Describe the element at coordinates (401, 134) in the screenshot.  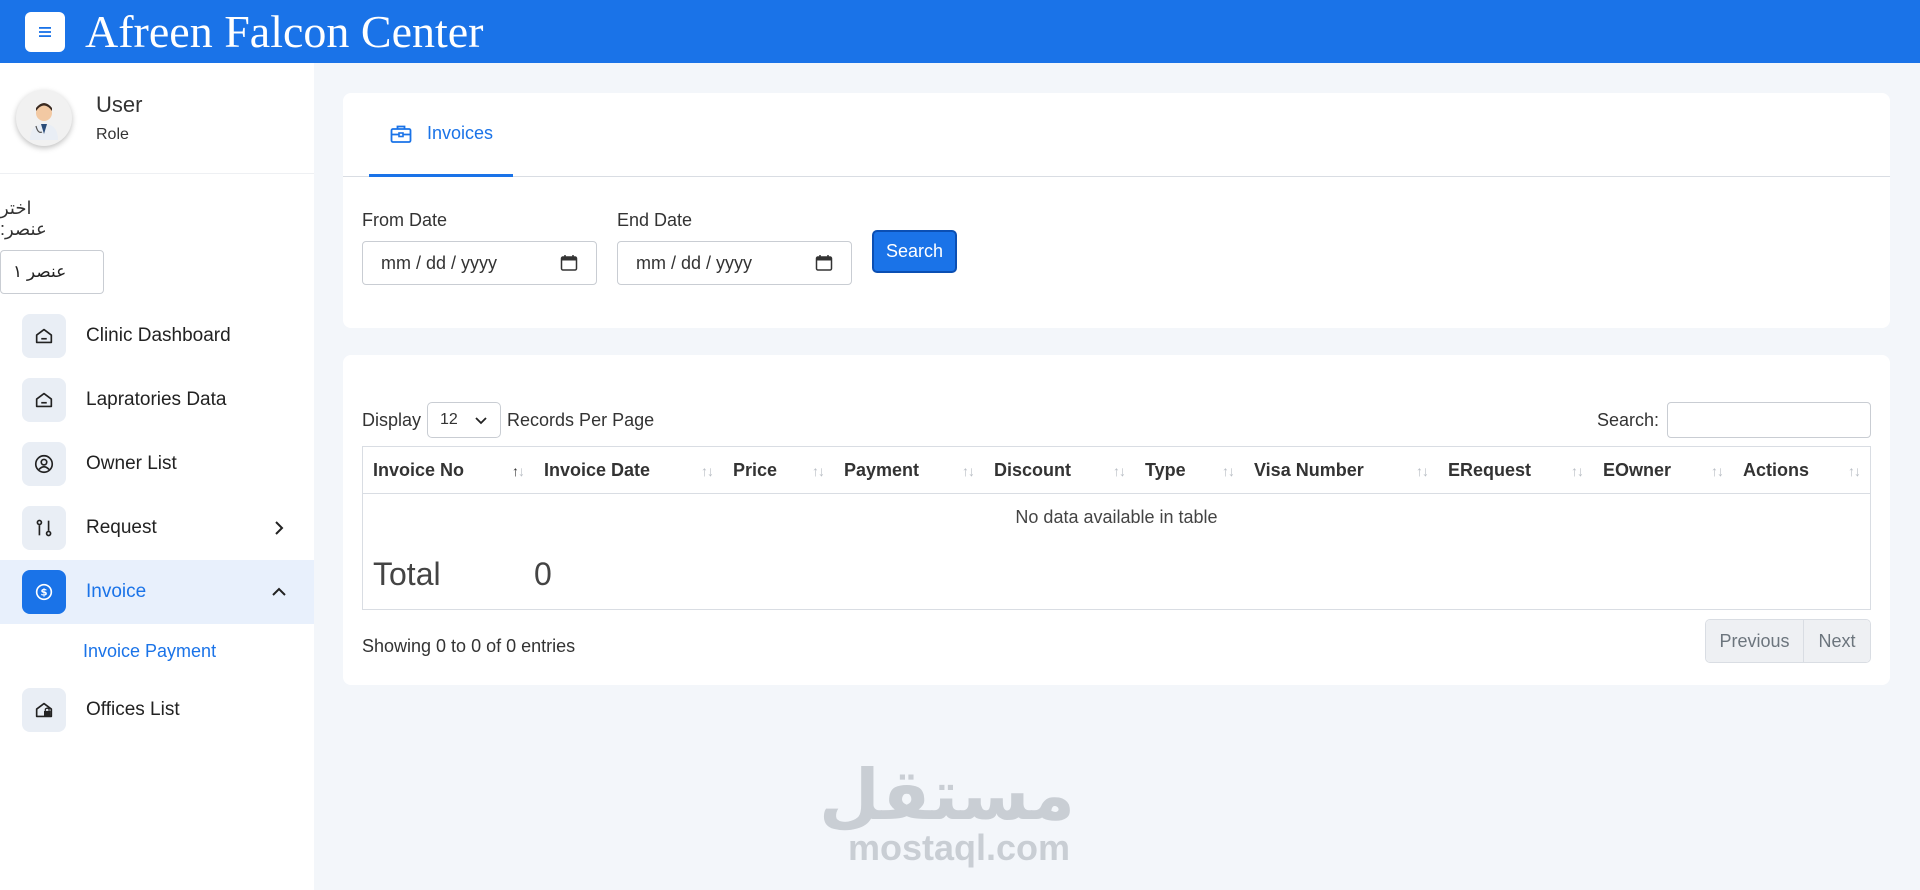
I see `briefcase-icon` at that location.